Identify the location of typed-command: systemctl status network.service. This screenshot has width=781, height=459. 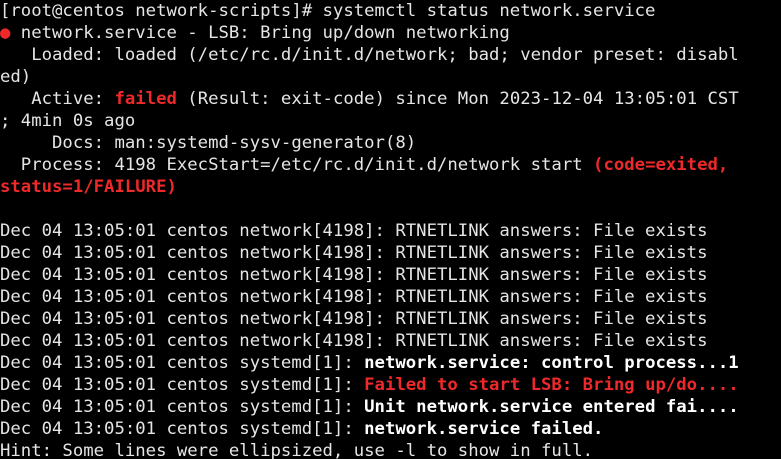
(489, 11).